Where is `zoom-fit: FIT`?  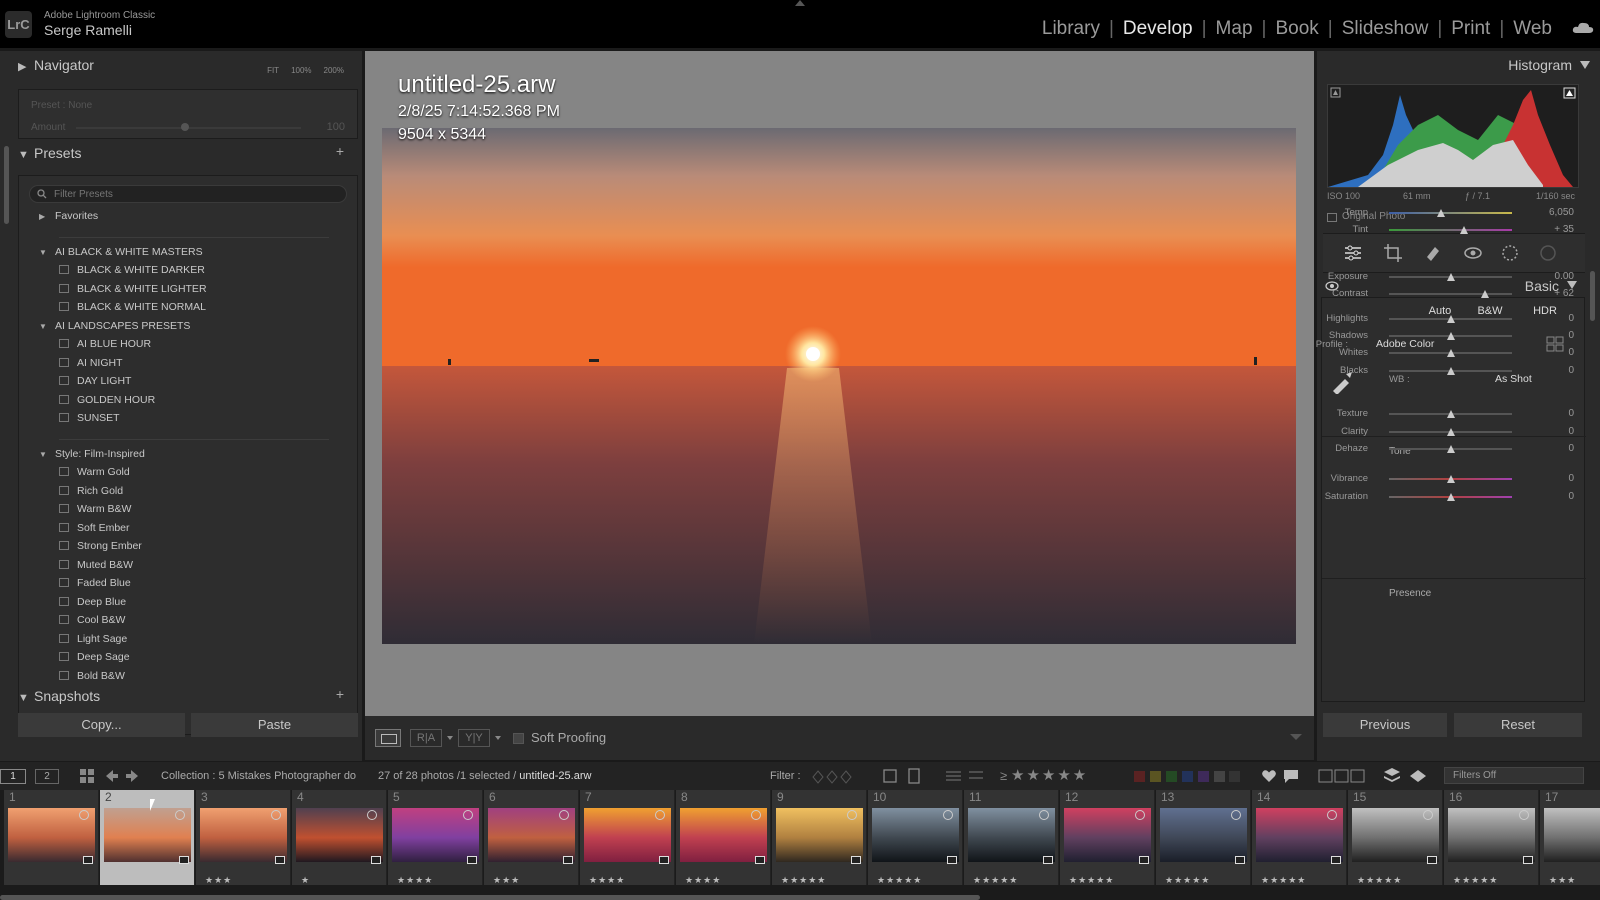 zoom-fit: FIT is located at coordinates (273, 70).